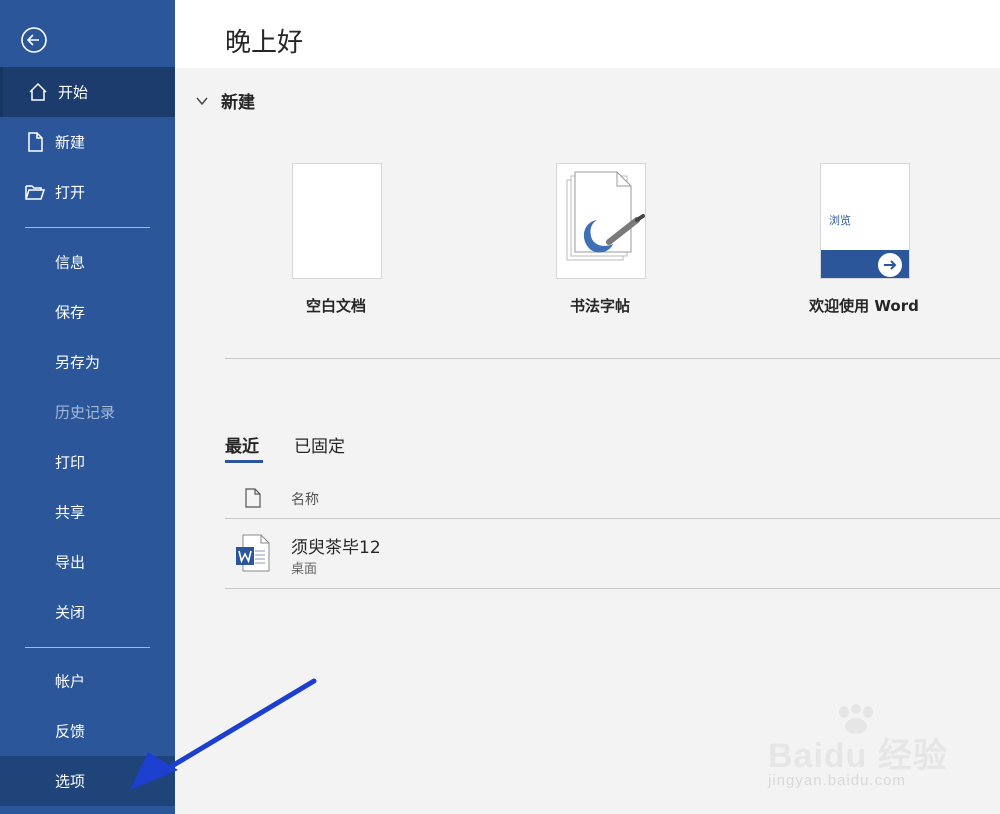 This screenshot has height=814, width=1000. Describe the element at coordinates (840, 220) in the screenshot. I see `template-thumb-text: 浏览` at that location.